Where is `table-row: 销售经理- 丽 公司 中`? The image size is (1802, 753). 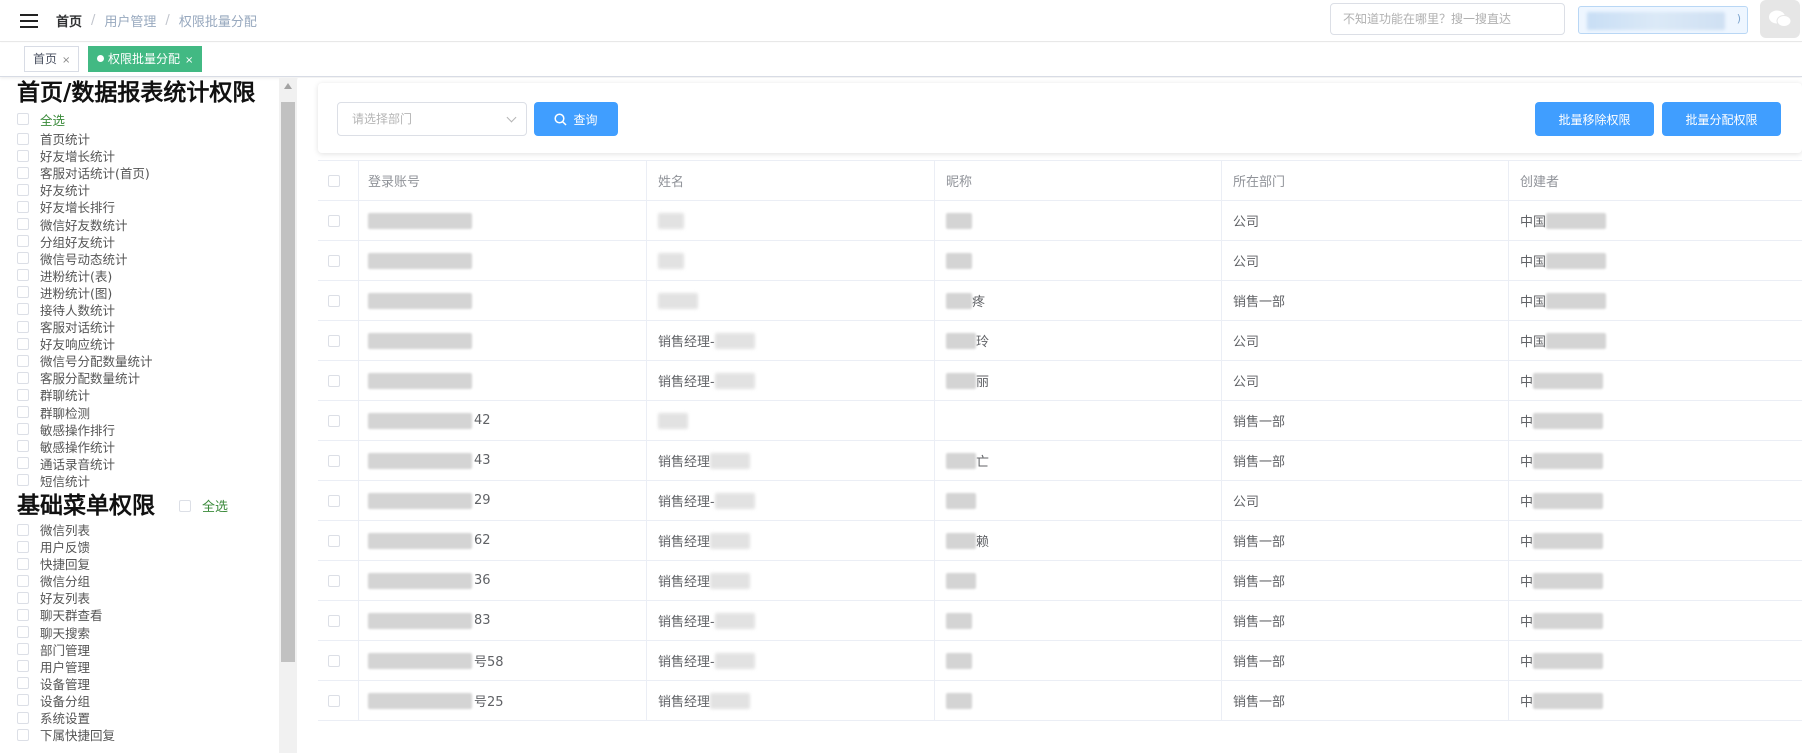 table-row: 销售经理- 丽 公司 中 is located at coordinates (1060, 381).